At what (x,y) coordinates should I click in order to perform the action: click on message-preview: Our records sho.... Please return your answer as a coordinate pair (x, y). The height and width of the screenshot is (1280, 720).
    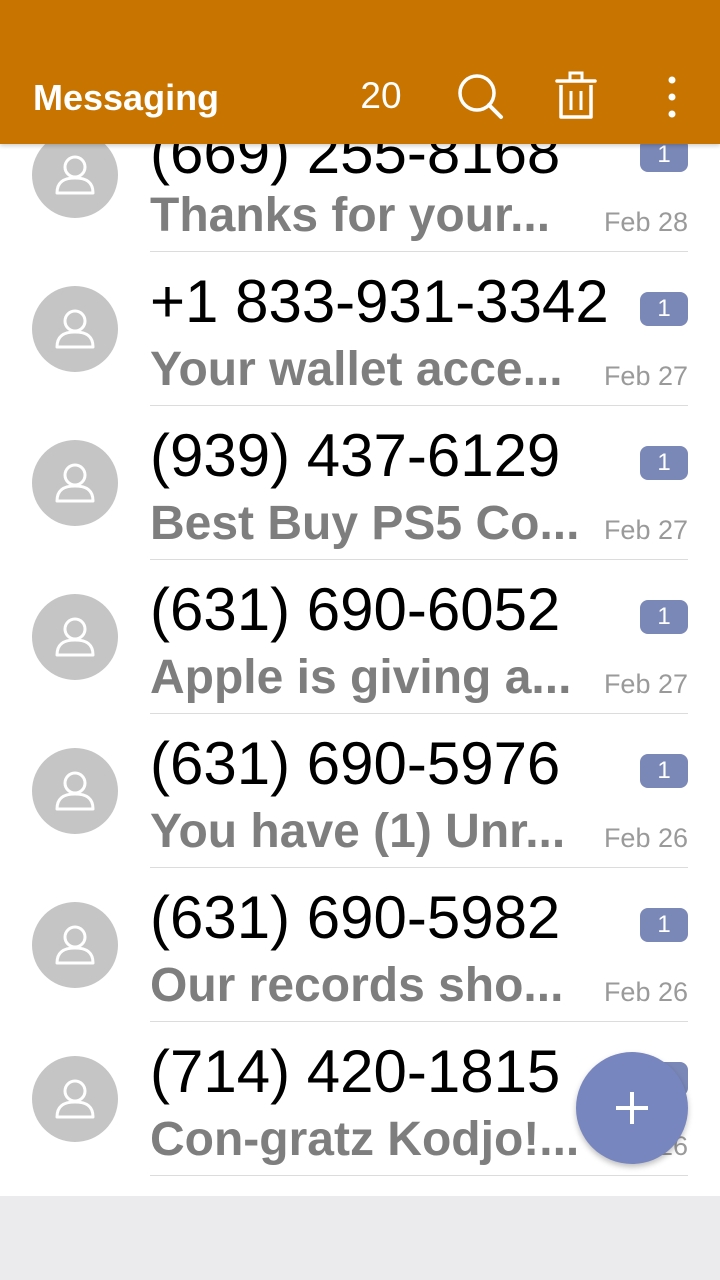
    Looking at the image, I should click on (357, 985).